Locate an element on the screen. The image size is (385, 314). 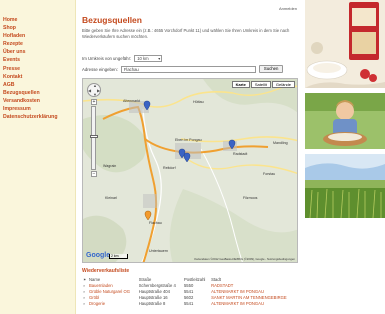
sidebar-item-presse: Presse is located at coordinates (37, 69).